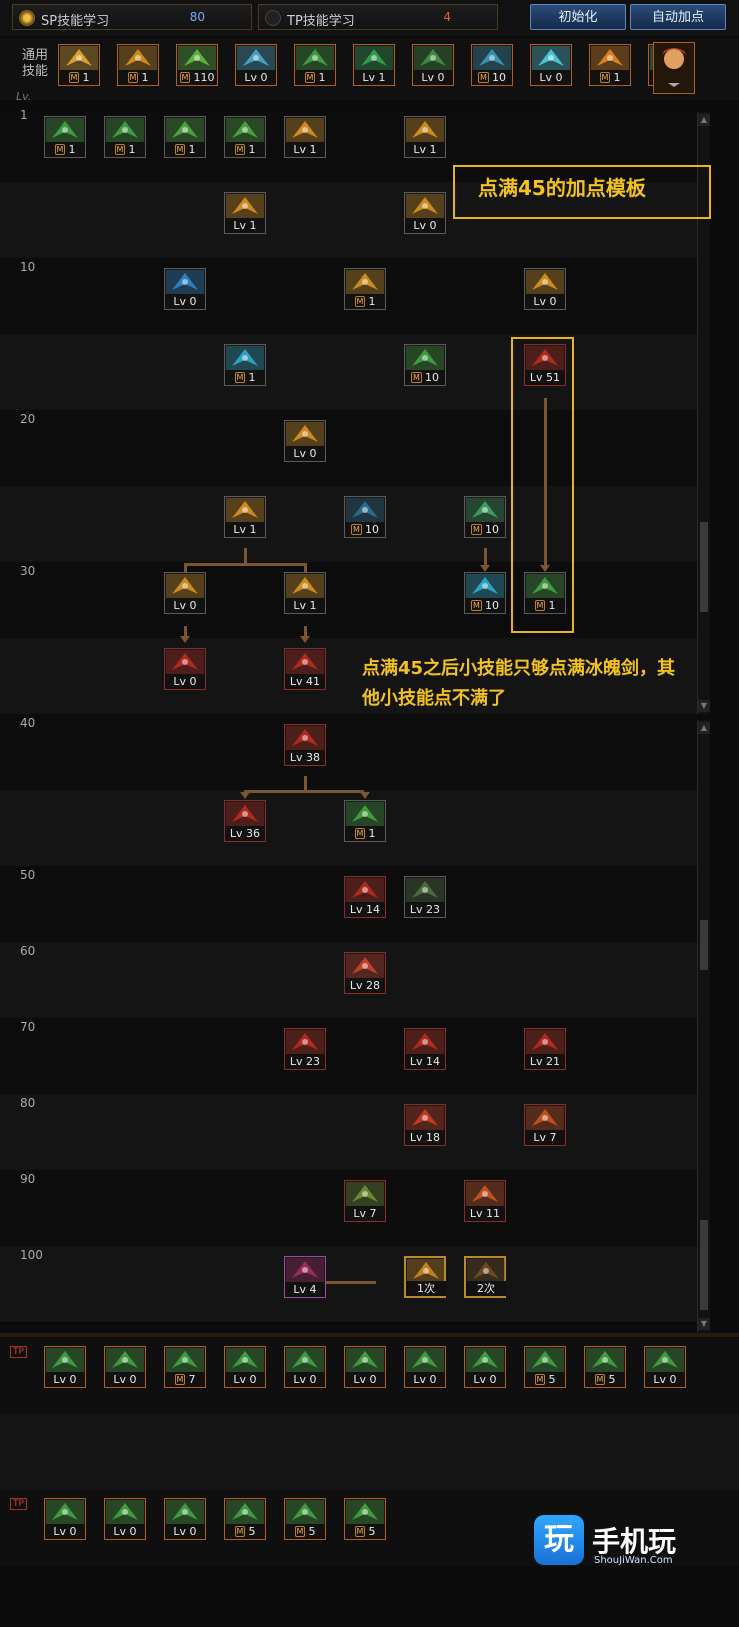 Image resolution: width=739 pixels, height=1627 pixels. What do you see at coordinates (678, 17) in the screenshot?
I see `auto-allocate-button: 自动加点` at bounding box center [678, 17].